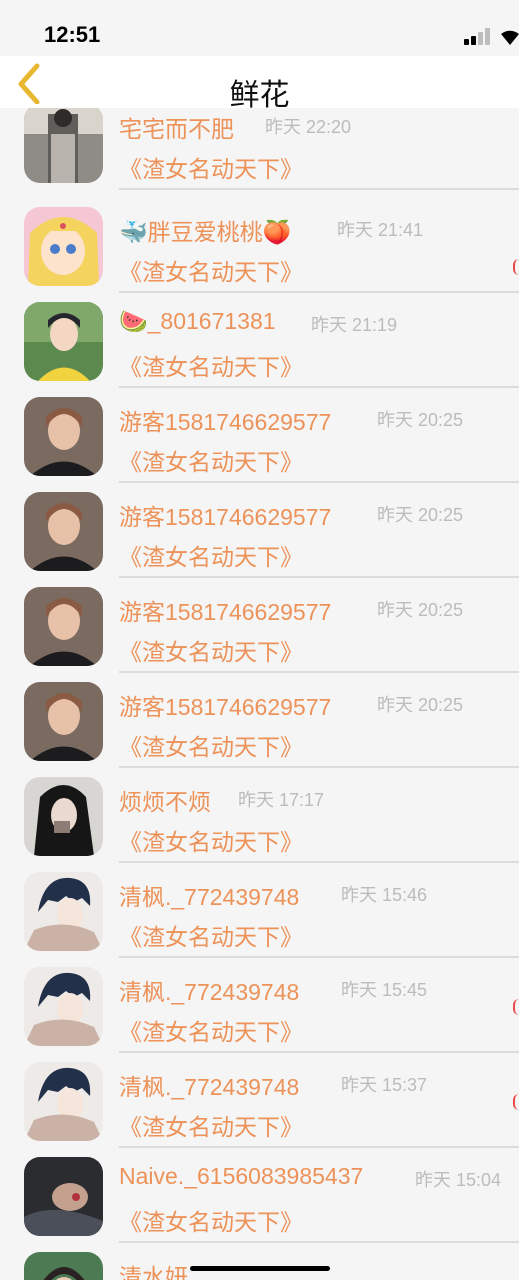  I want to click on list-item: 清枫._772439748 昨天 15:37 《渣女名动天下》, so click(259, 1099).